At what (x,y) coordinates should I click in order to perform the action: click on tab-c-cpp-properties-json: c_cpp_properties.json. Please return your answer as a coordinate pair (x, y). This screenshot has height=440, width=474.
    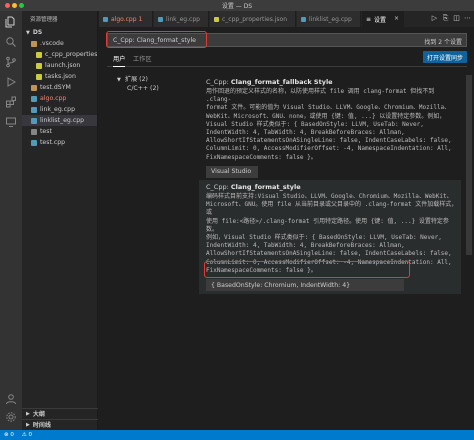
    Looking at the image, I should click on (253, 19).